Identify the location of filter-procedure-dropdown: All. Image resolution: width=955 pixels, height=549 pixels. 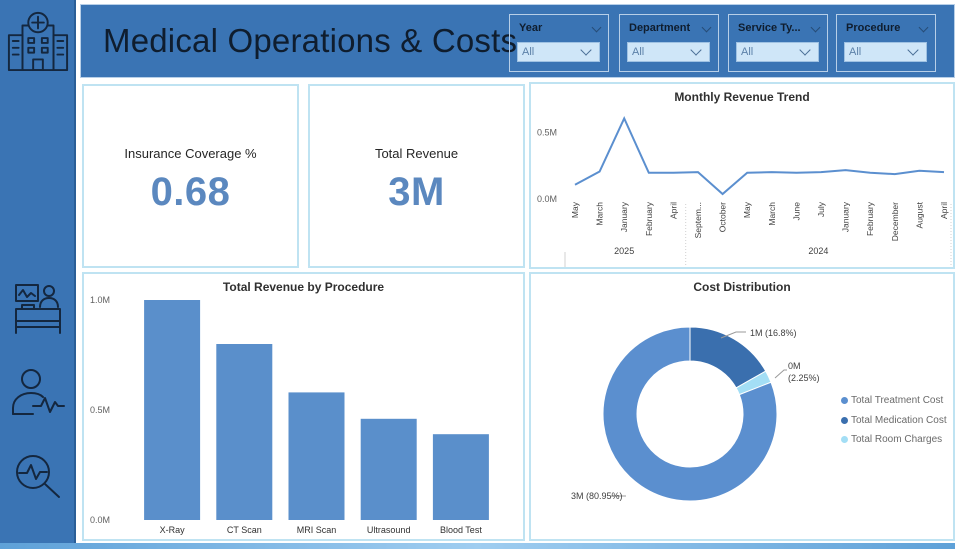
(885, 52).